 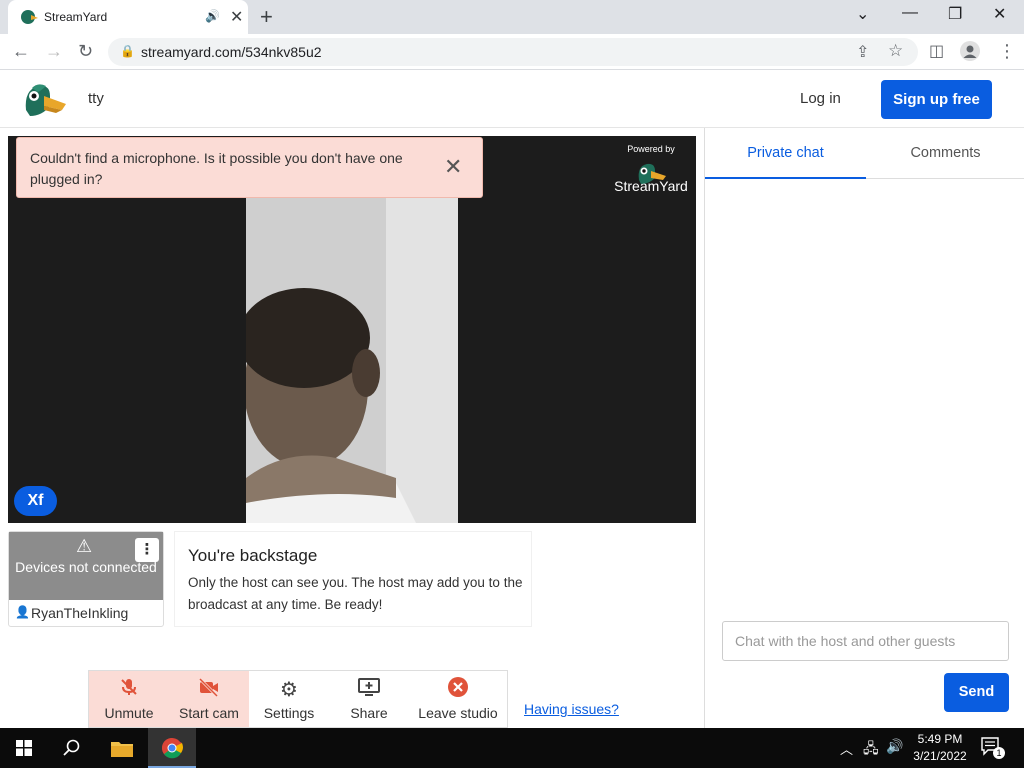 What do you see at coordinates (458, 689) in the screenshot?
I see `leave-icon` at bounding box center [458, 689].